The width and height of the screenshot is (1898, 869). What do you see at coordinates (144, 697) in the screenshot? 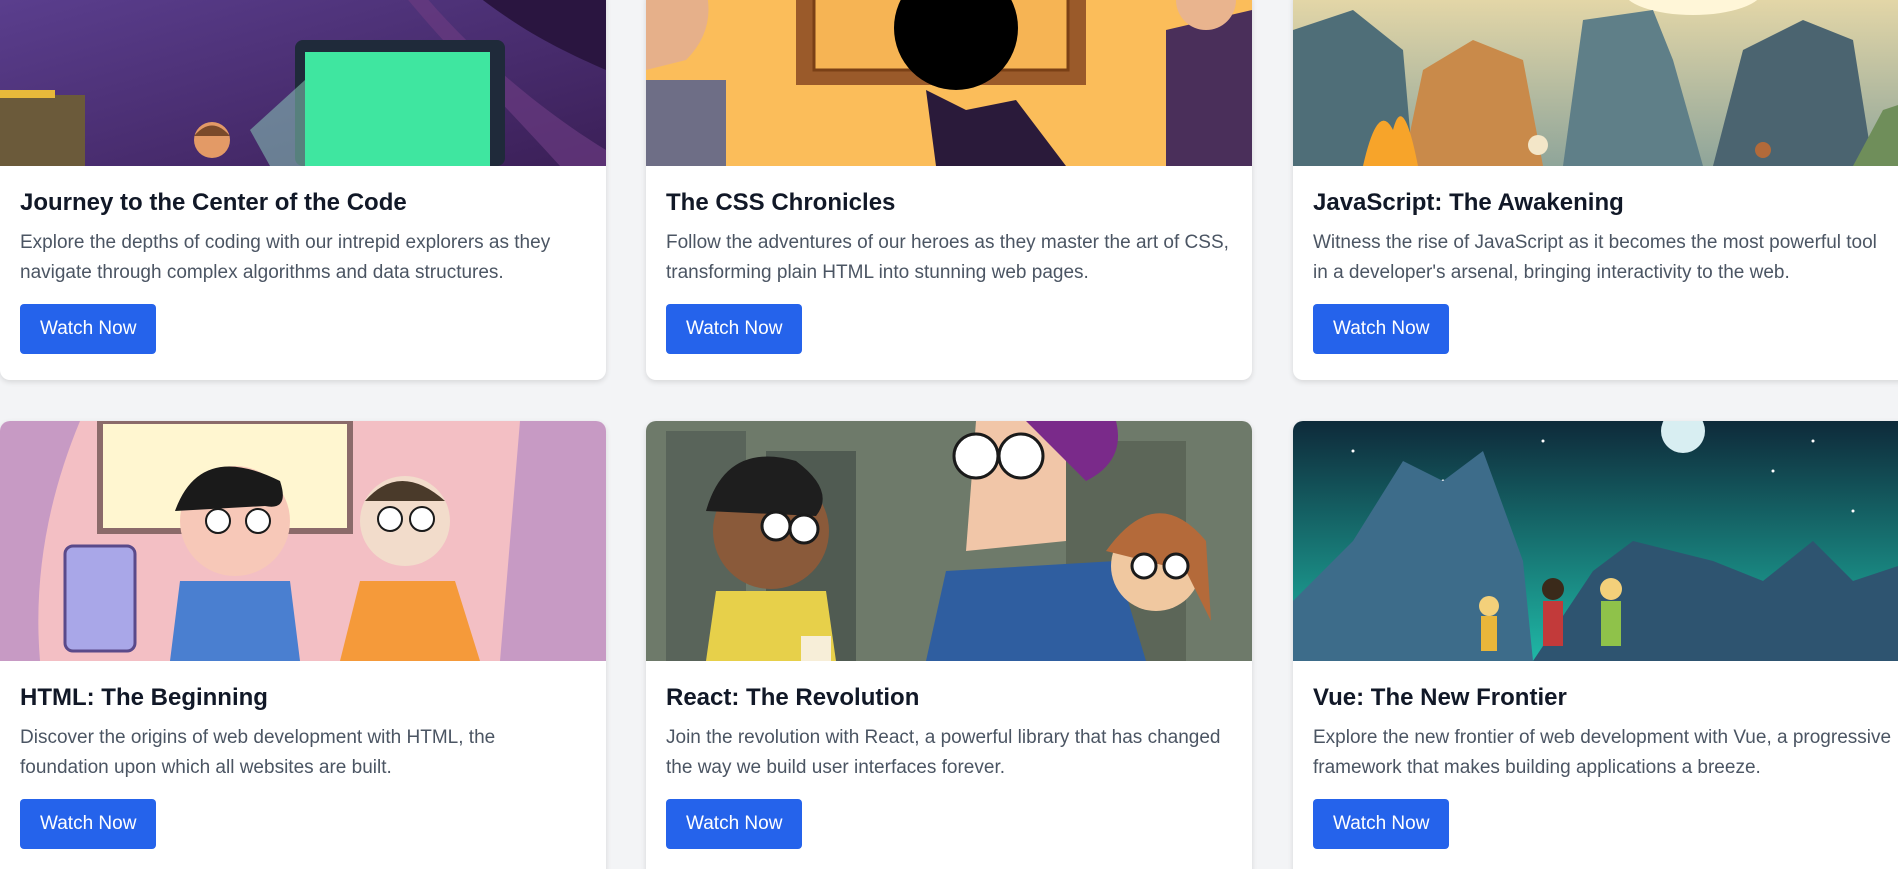
I see `episode-title: HTML: The Beginning` at bounding box center [144, 697].